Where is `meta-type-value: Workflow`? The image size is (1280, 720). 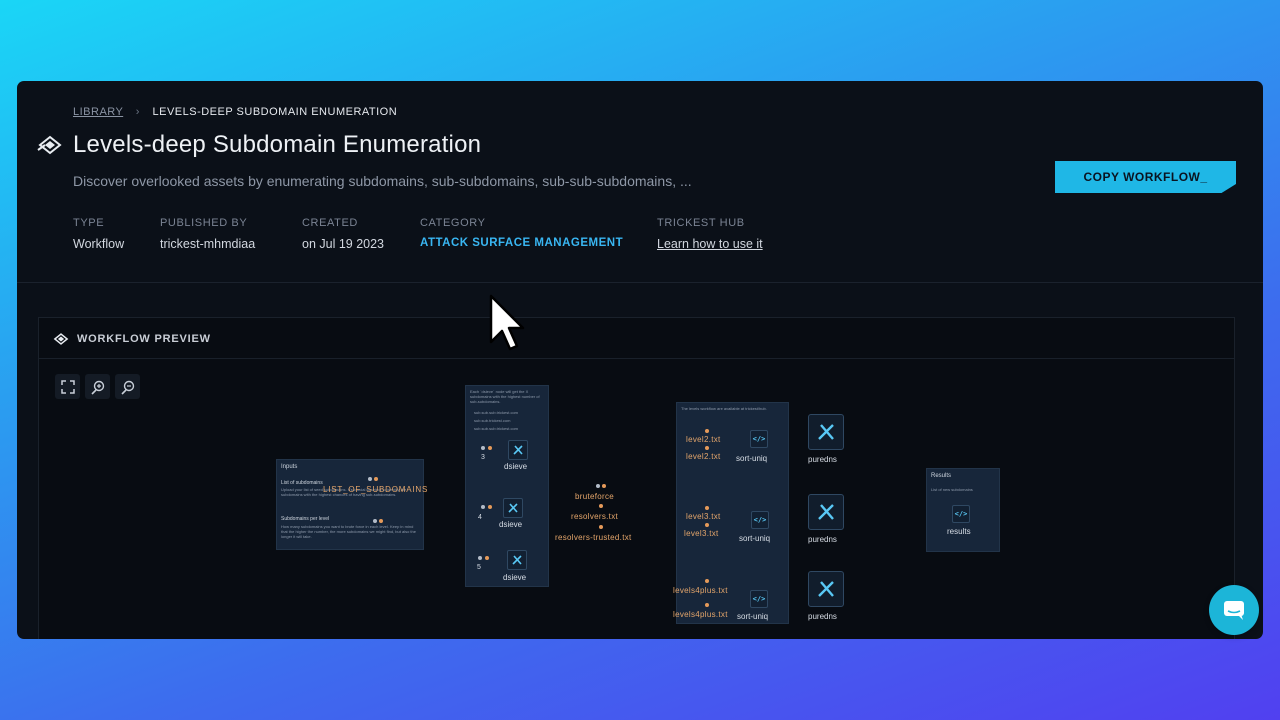 meta-type-value: Workflow is located at coordinates (99, 244).